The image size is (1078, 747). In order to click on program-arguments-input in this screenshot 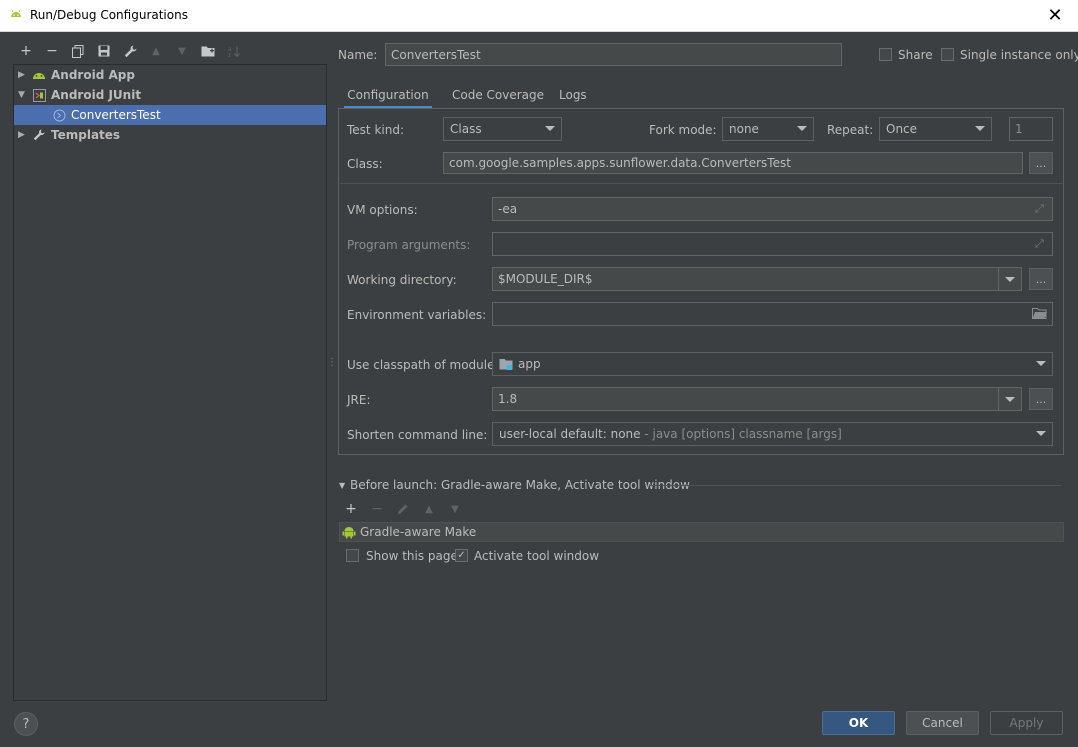, I will do `click(772, 244)`.